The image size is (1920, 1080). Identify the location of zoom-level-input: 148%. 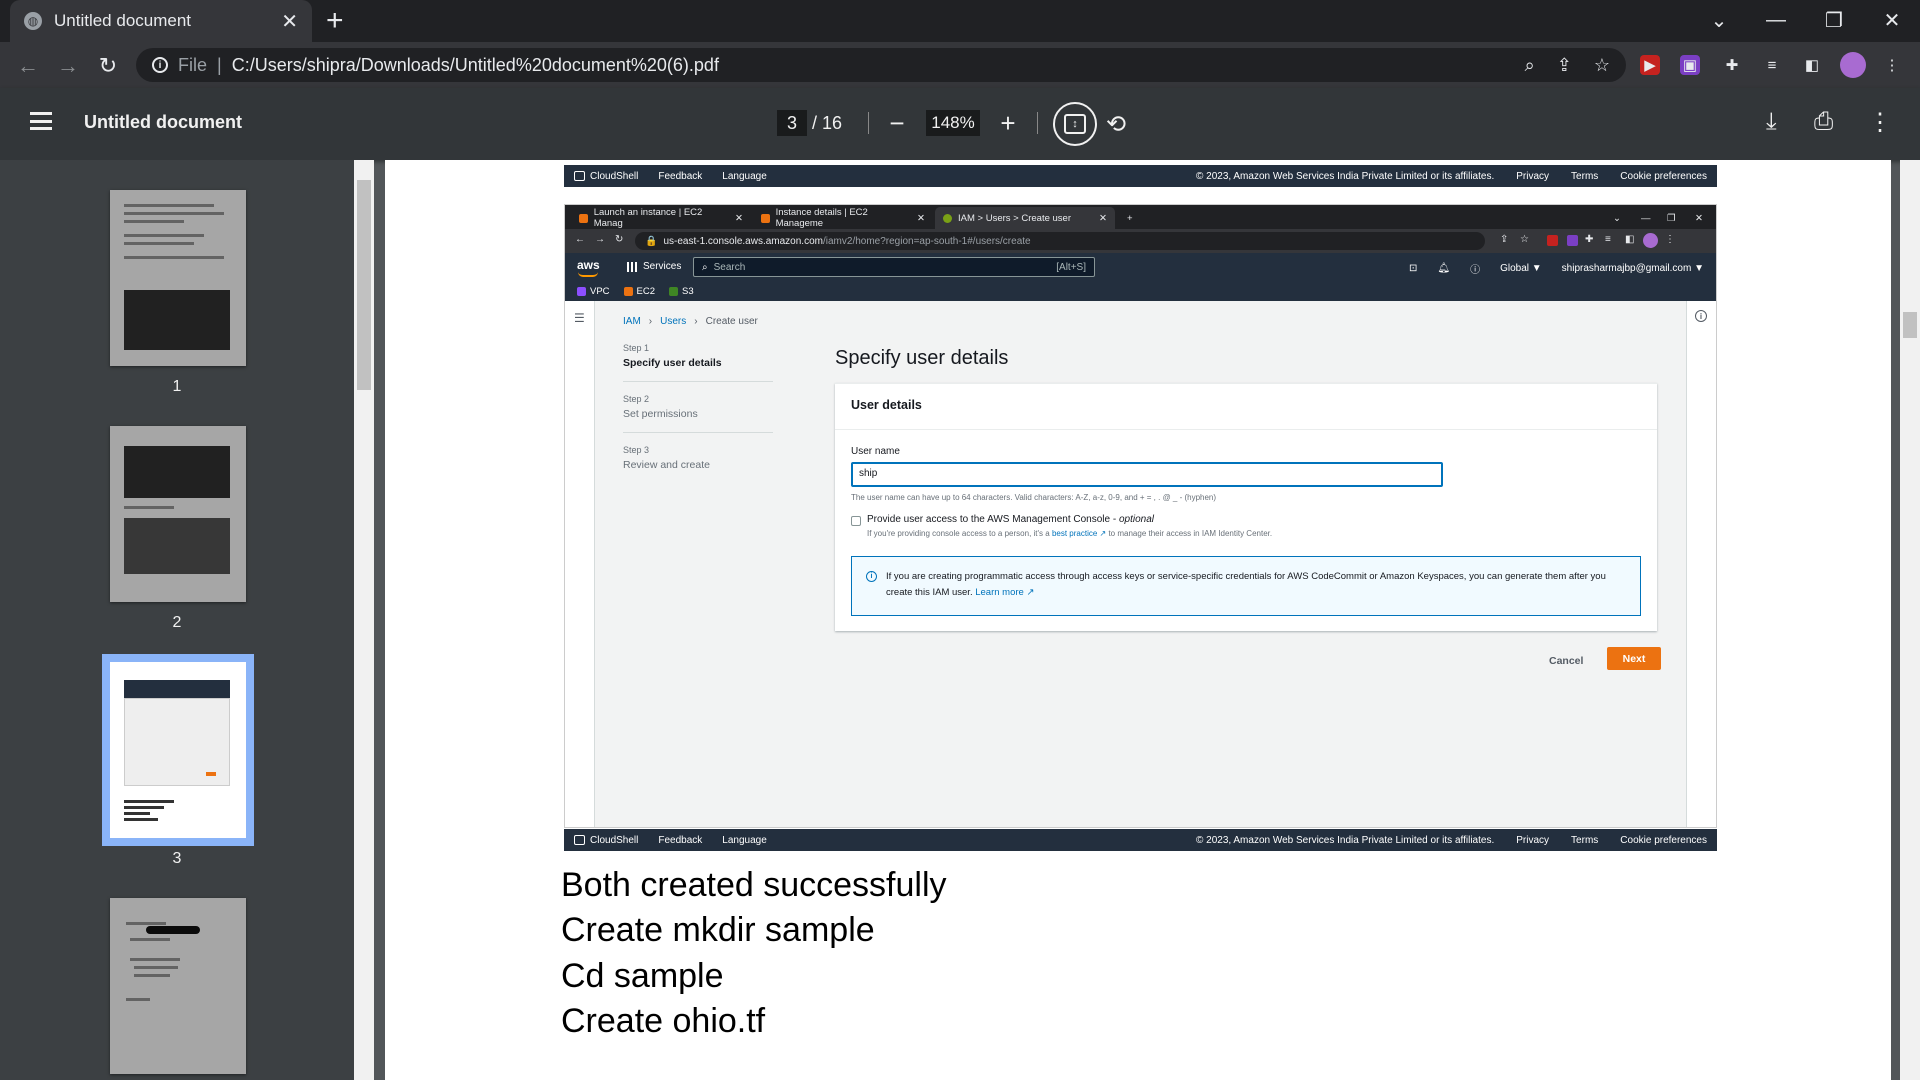
(953, 123).